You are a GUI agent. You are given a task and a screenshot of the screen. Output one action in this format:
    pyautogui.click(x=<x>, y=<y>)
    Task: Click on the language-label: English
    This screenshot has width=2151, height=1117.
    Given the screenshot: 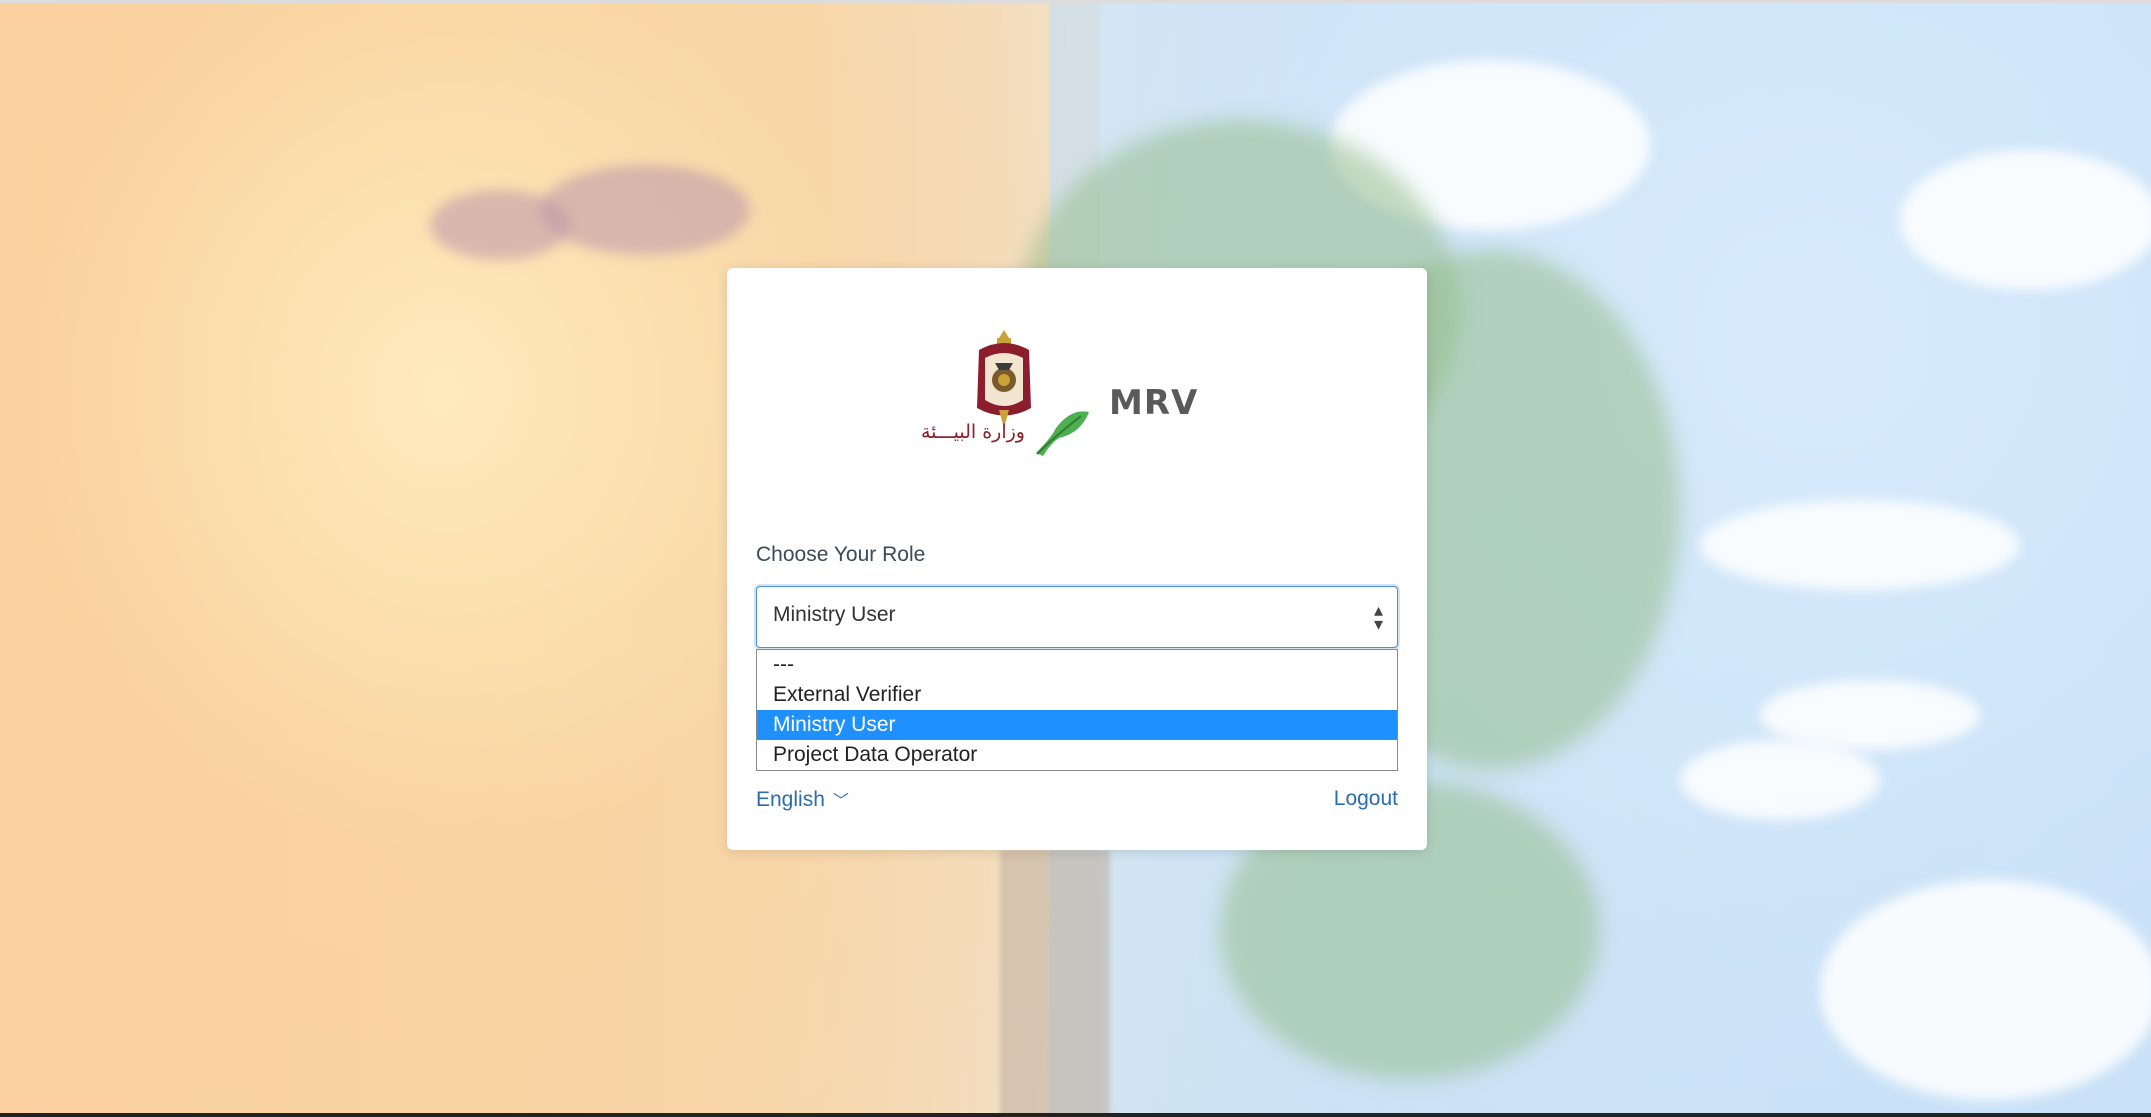 What is the action you would take?
    pyautogui.click(x=790, y=799)
    